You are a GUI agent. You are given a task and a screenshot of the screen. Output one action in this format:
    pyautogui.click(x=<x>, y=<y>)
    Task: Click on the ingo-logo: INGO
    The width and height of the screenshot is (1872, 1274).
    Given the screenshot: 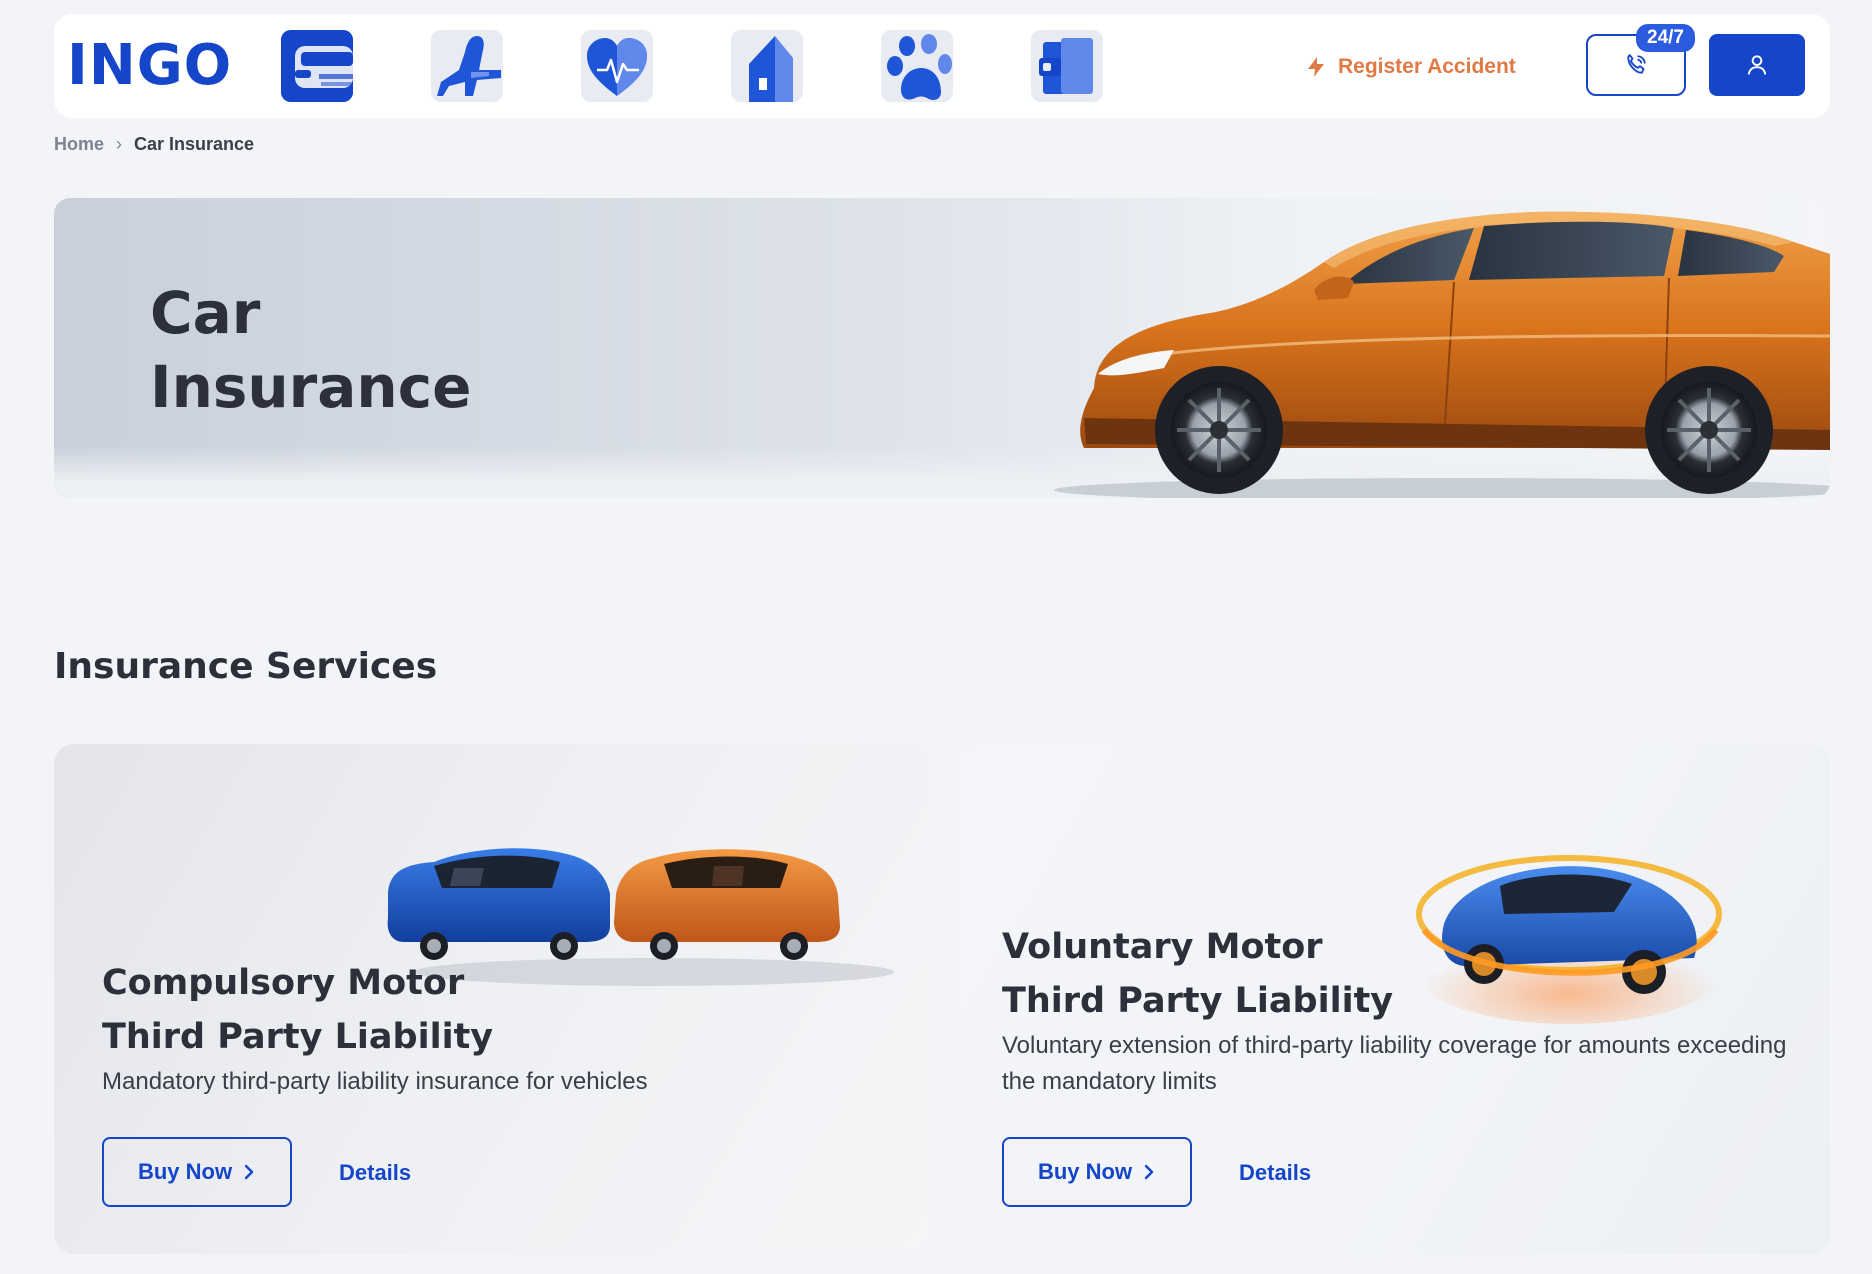 What is the action you would take?
    pyautogui.click(x=149, y=66)
    